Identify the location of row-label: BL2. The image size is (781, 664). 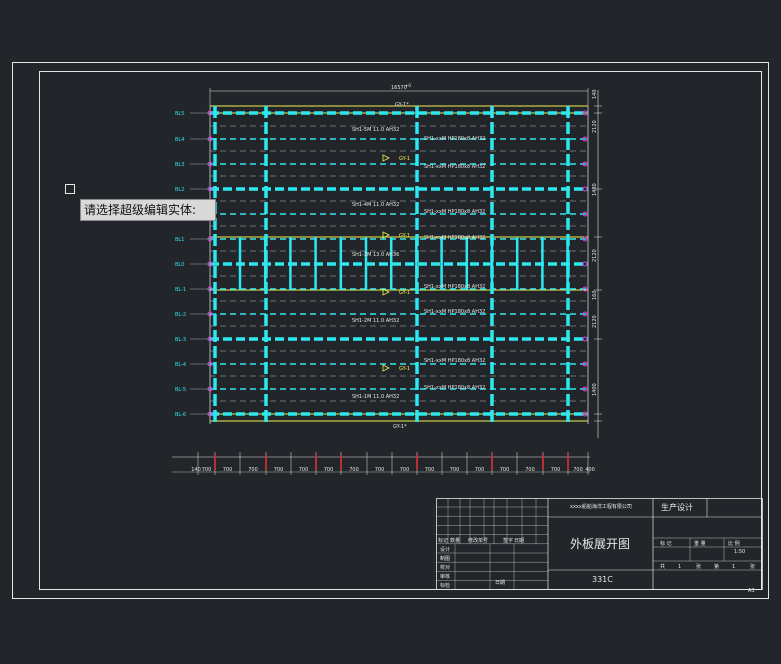
(179, 190).